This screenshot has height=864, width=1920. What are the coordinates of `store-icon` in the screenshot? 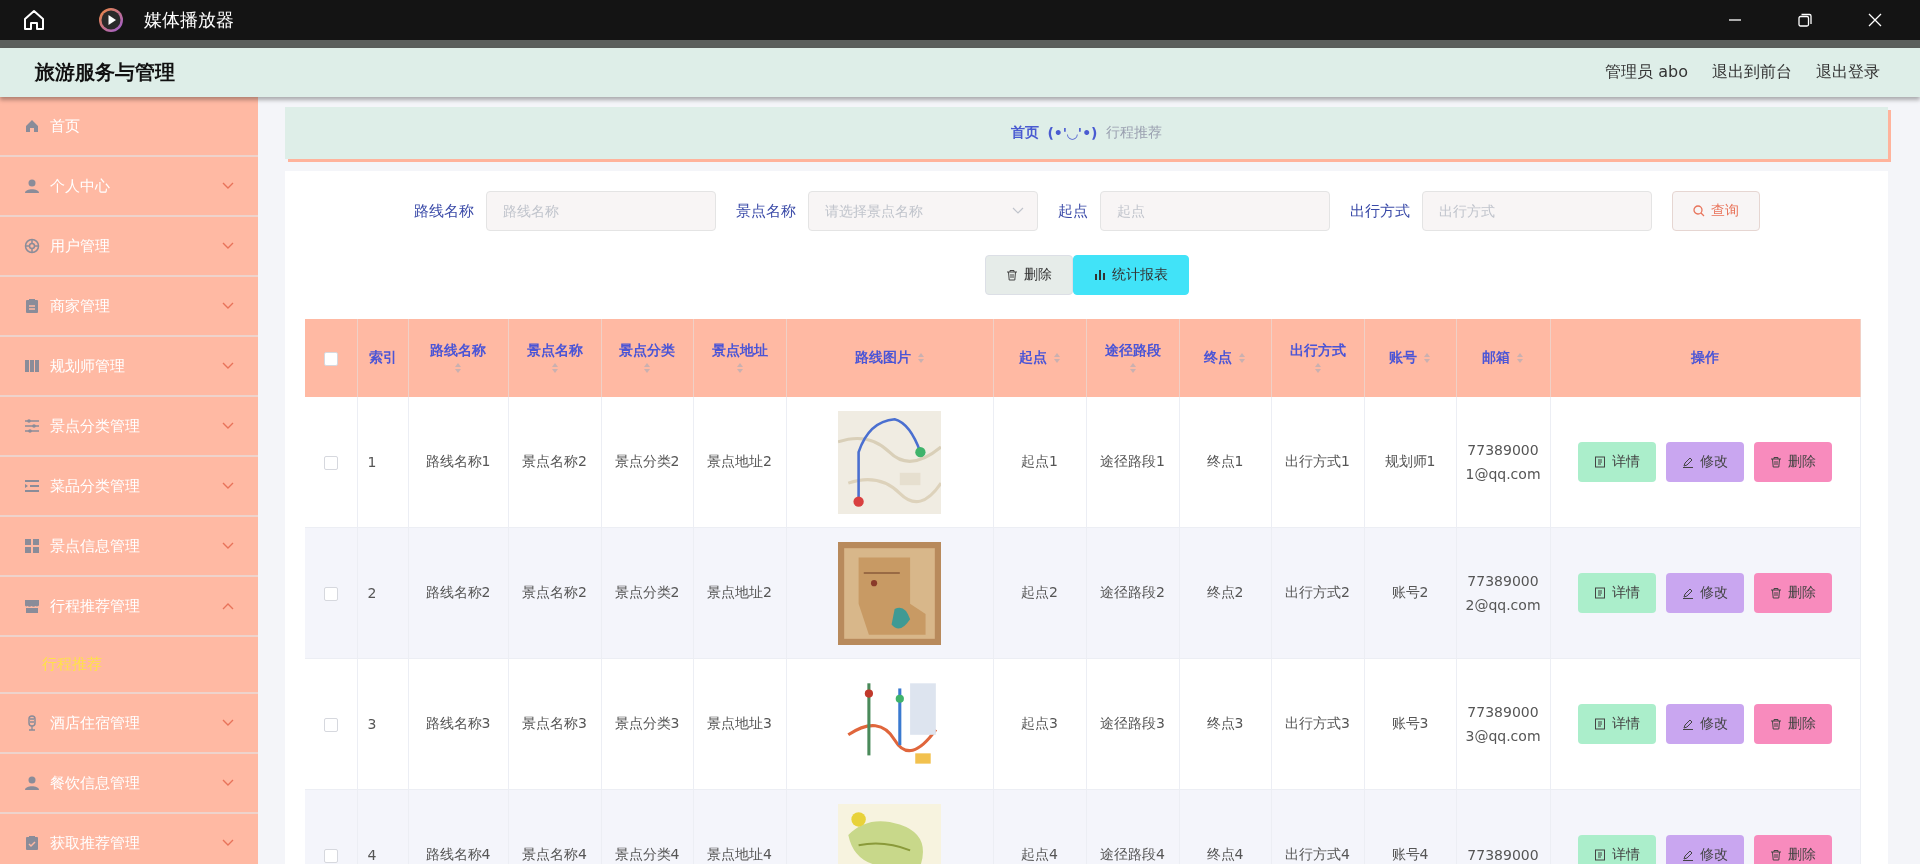 It's located at (32, 606).